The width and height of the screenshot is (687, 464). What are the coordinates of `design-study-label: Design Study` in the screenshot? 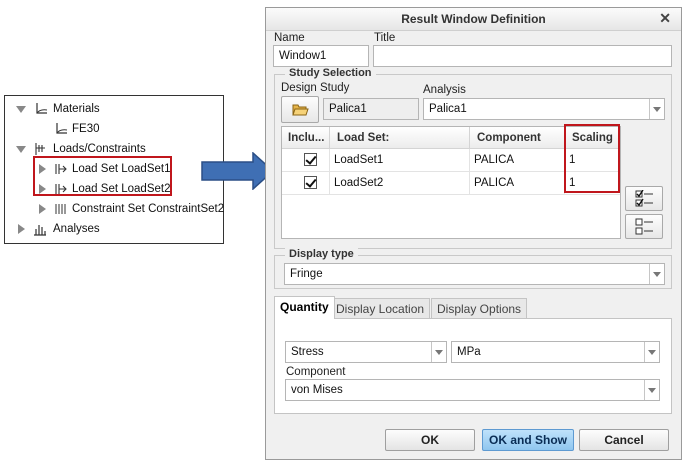 It's located at (315, 88).